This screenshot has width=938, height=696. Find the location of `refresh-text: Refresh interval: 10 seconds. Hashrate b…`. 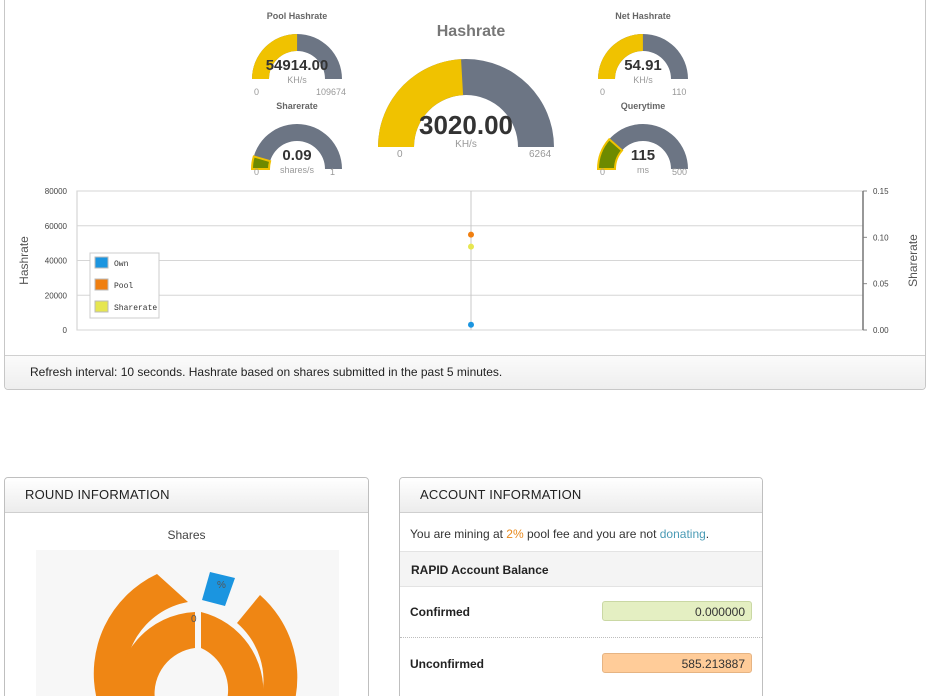

refresh-text: Refresh interval: 10 seconds. Hashrate b… is located at coordinates (266, 372).